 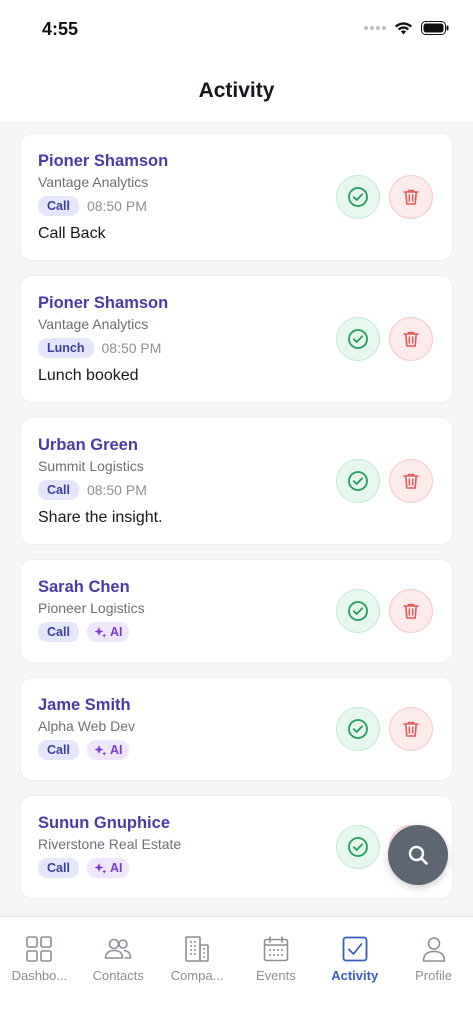 I want to click on contact-name: Urban Green, so click(x=236, y=445).